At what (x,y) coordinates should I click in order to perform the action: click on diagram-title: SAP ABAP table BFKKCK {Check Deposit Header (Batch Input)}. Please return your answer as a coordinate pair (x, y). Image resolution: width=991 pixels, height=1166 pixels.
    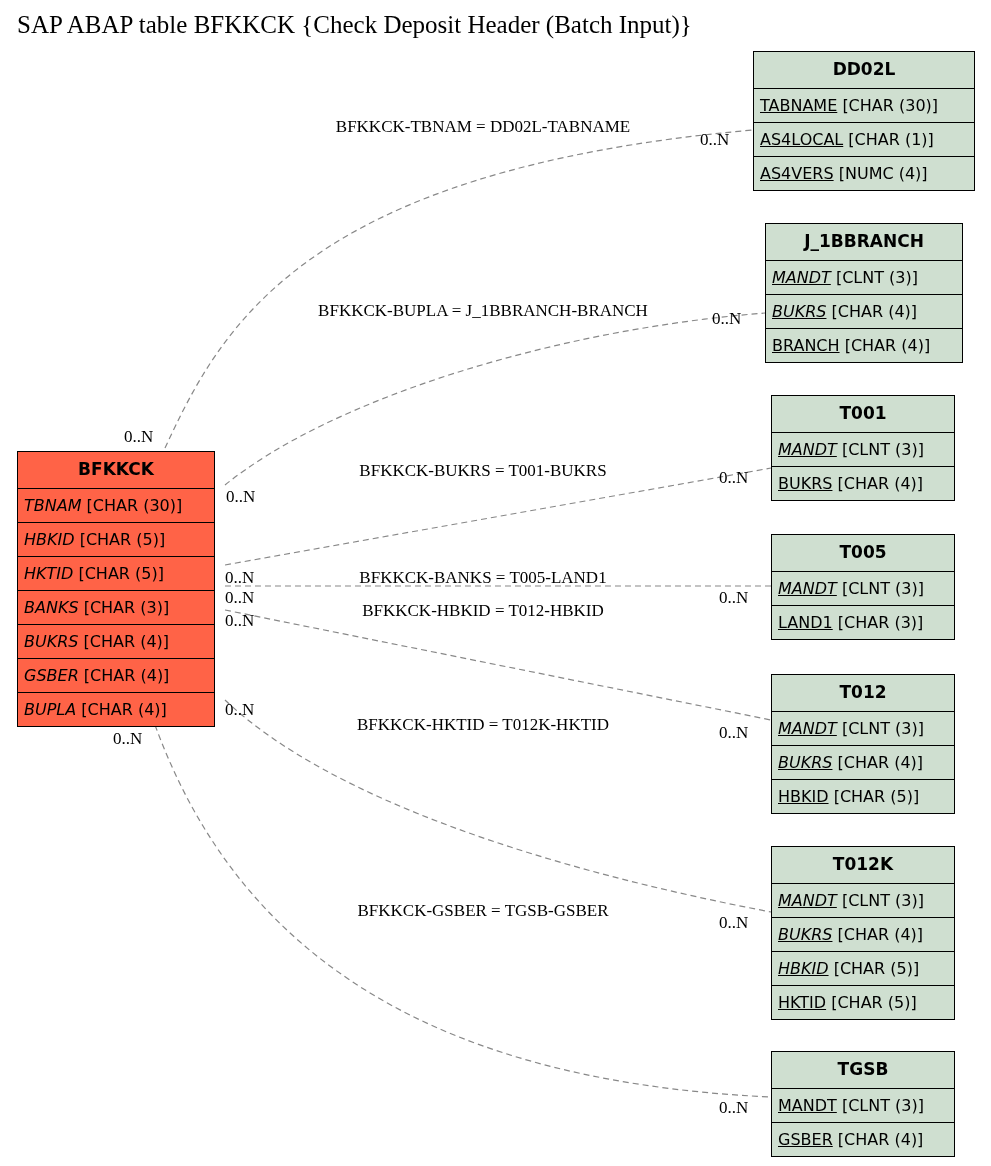
    Looking at the image, I should click on (354, 25).